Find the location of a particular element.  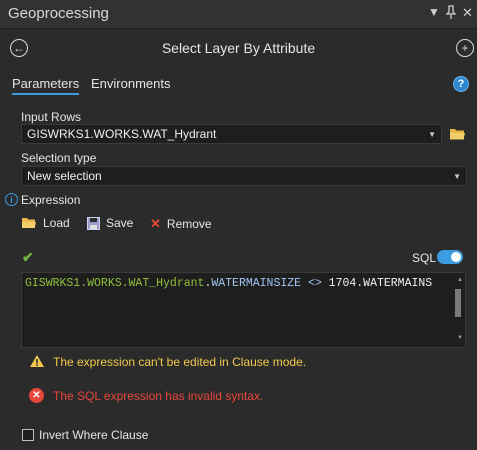

help-icon: ? is located at coordinates (461, 84).